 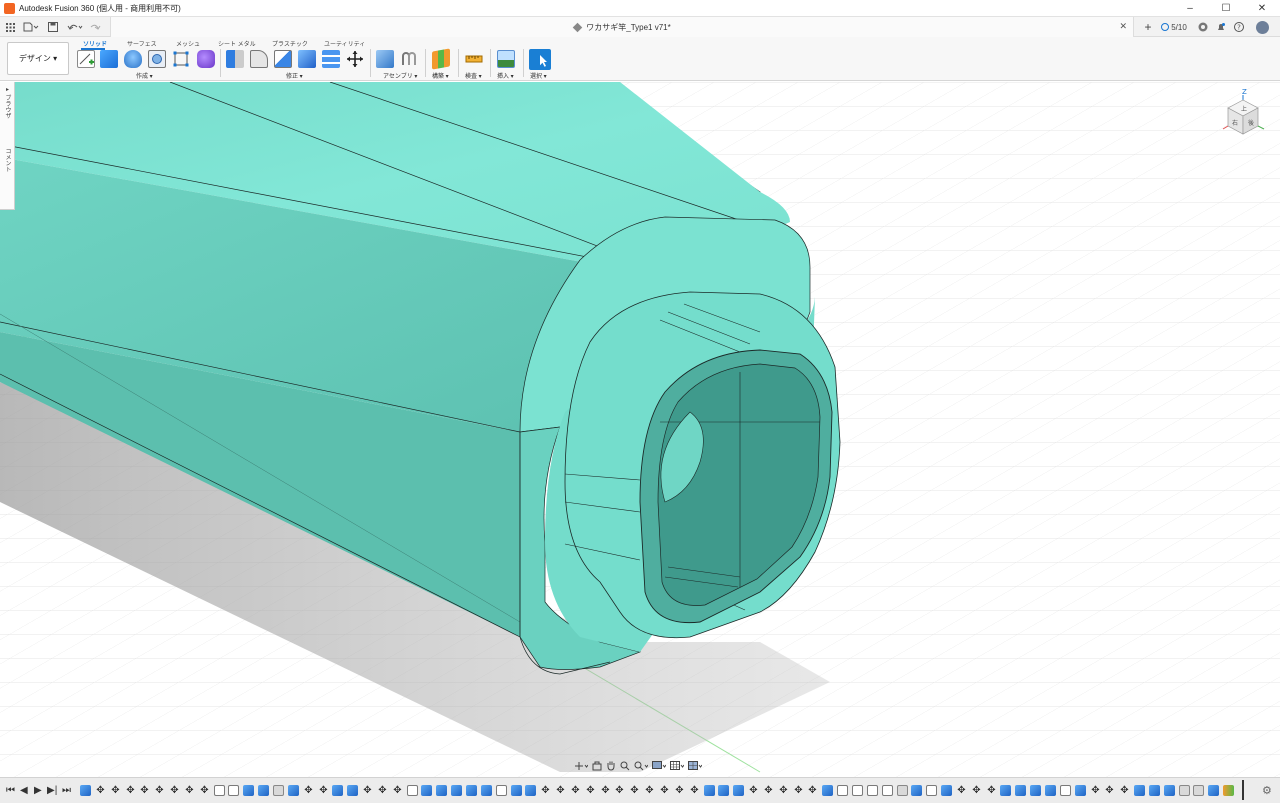 I want to click on tab-solid: ソリッド, so click(x=95, y=43).